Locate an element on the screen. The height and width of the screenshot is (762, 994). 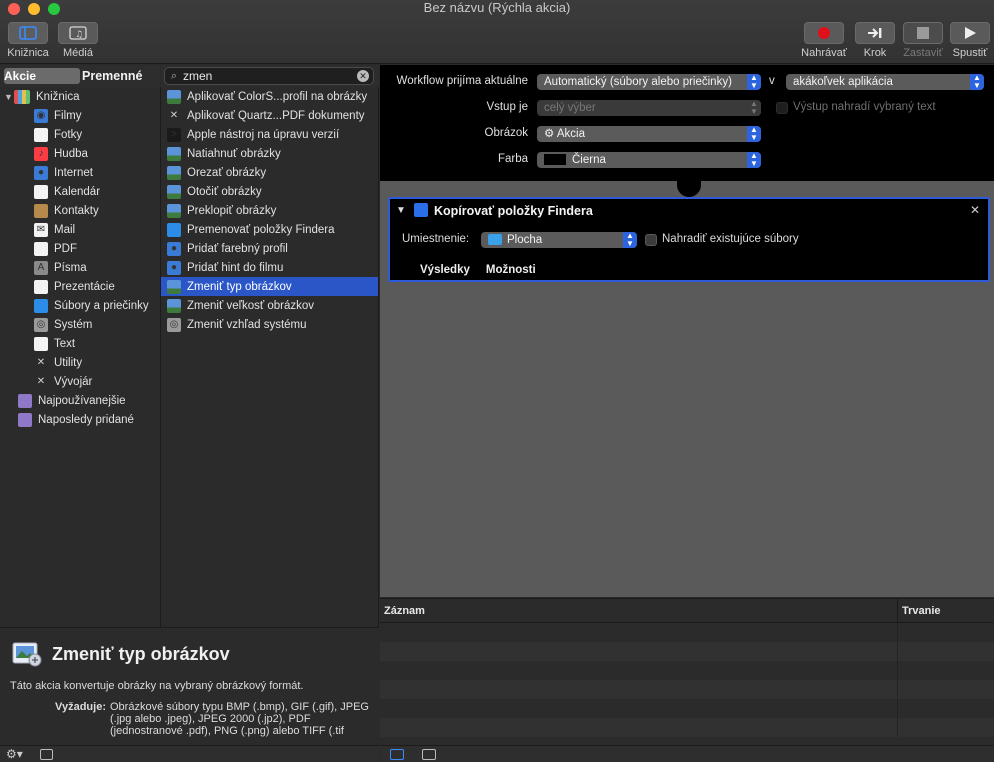
actions-tab: Akcie is located at coordinates (42, 76).